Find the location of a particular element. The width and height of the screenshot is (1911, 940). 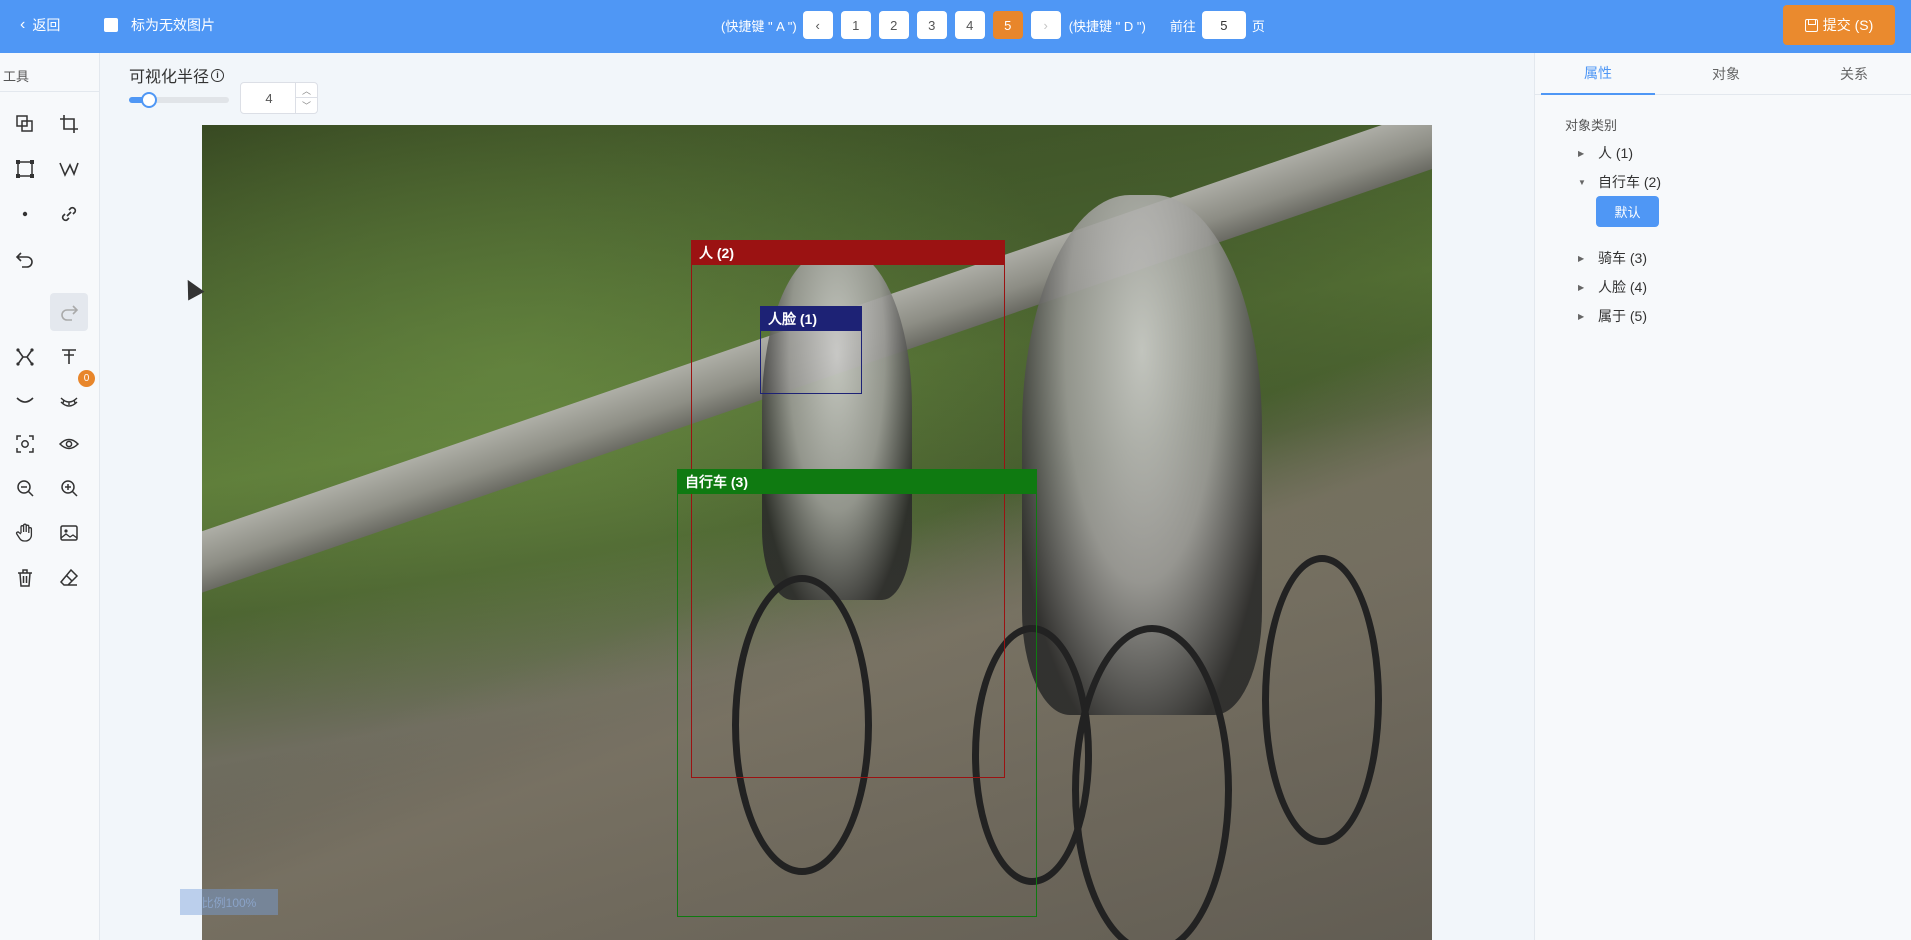

page-3-button: 3 is located at coordinates (931, 25).